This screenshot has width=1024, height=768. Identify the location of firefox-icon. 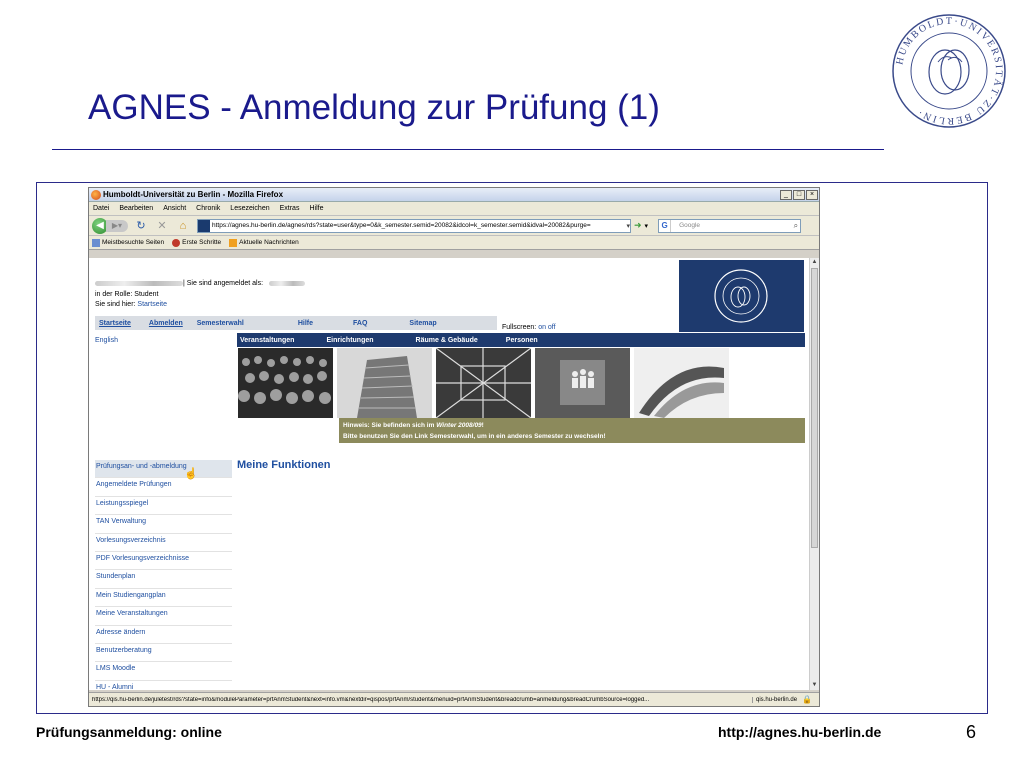
(96, 194).